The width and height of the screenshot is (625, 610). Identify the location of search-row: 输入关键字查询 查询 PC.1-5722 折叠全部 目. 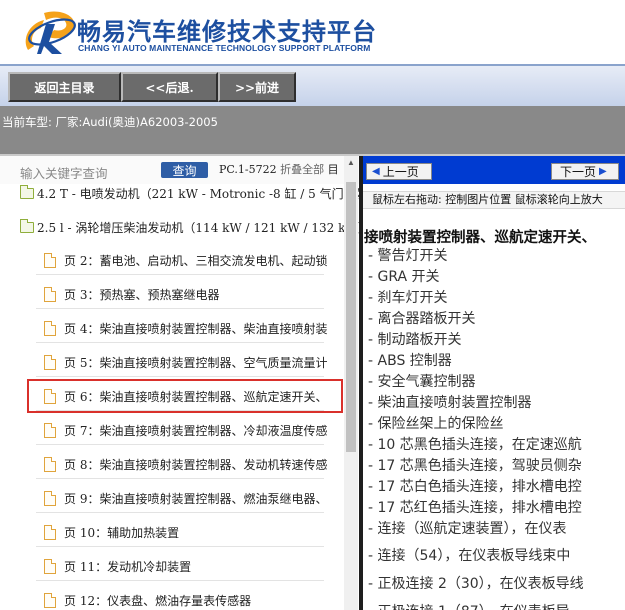
(180, 170).